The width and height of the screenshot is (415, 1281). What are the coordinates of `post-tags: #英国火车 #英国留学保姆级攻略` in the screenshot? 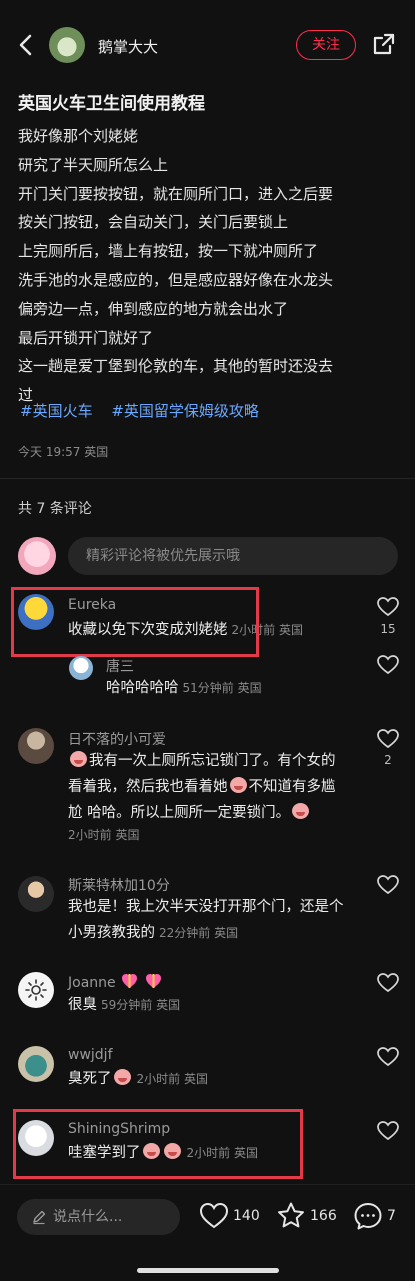 It's located at (146, 410).